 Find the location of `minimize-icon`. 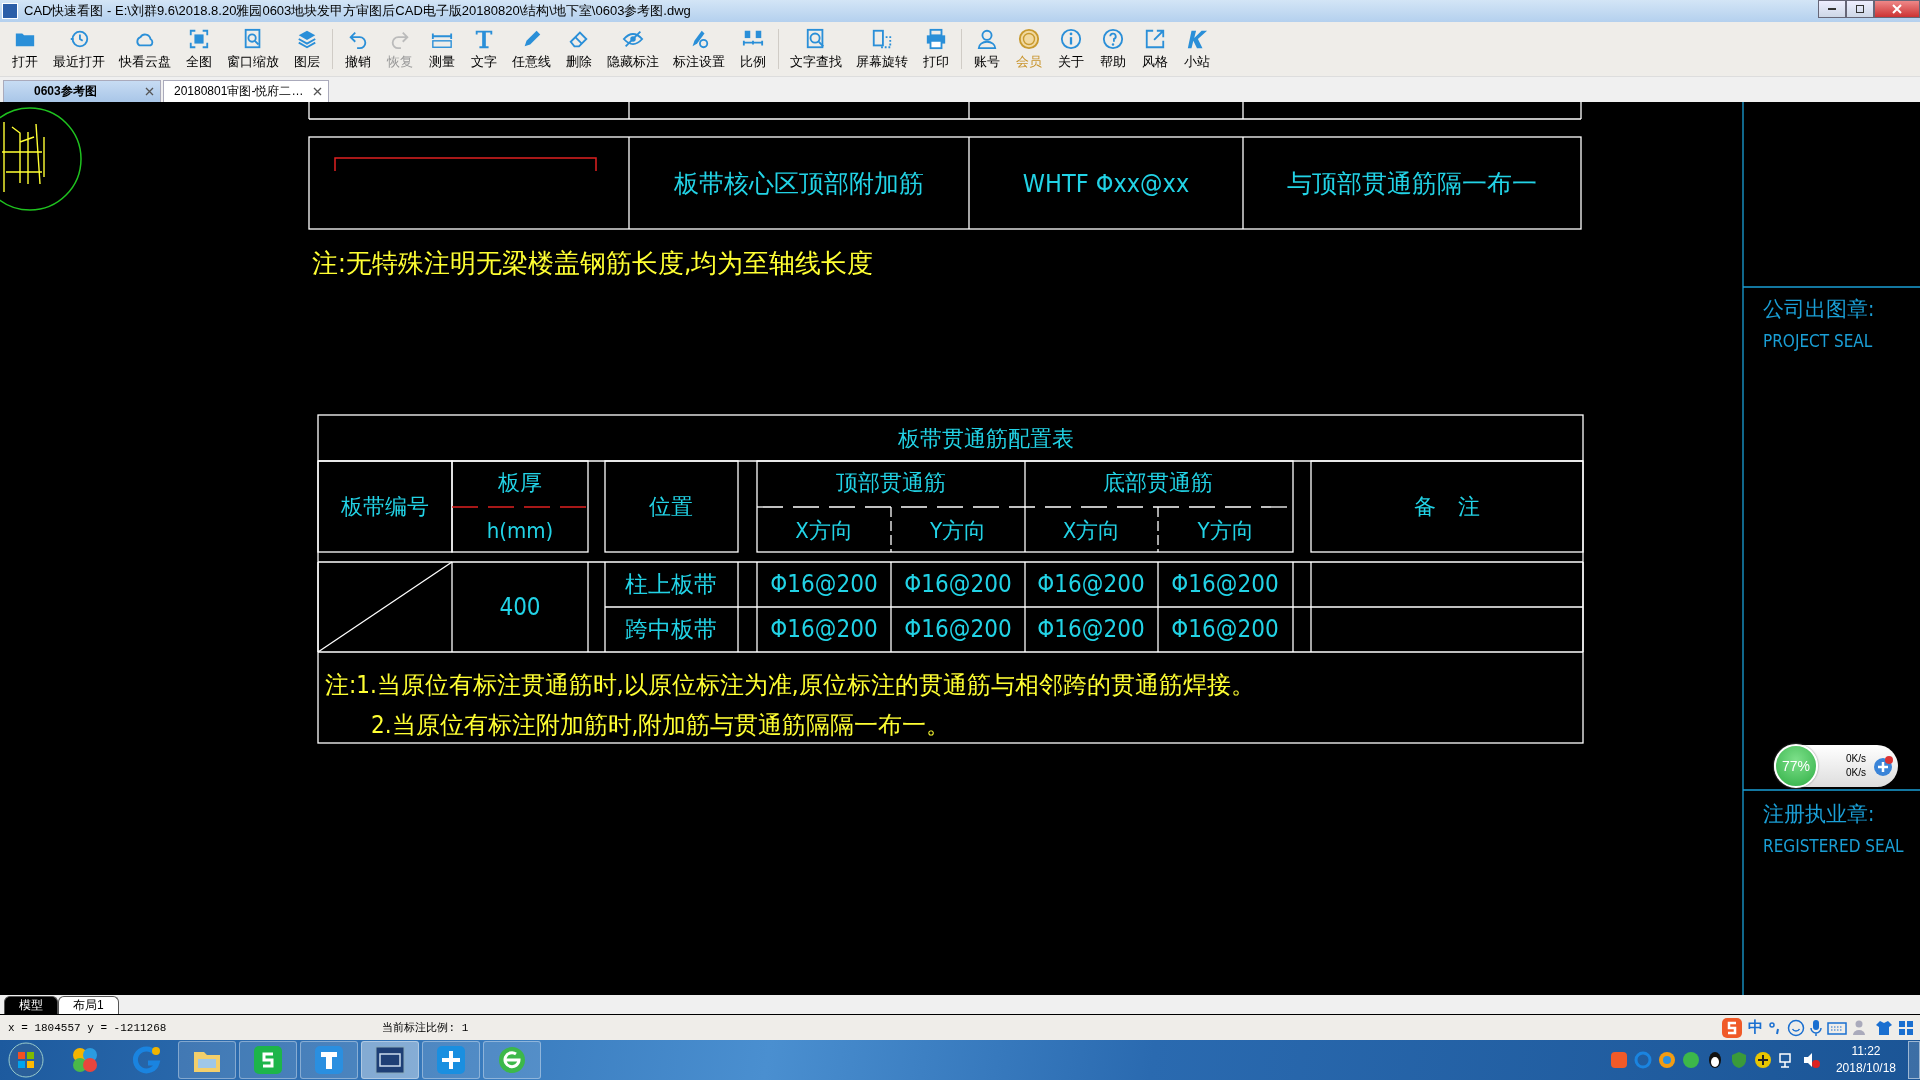

minimize-icon is located at coordinates (1832, 9).